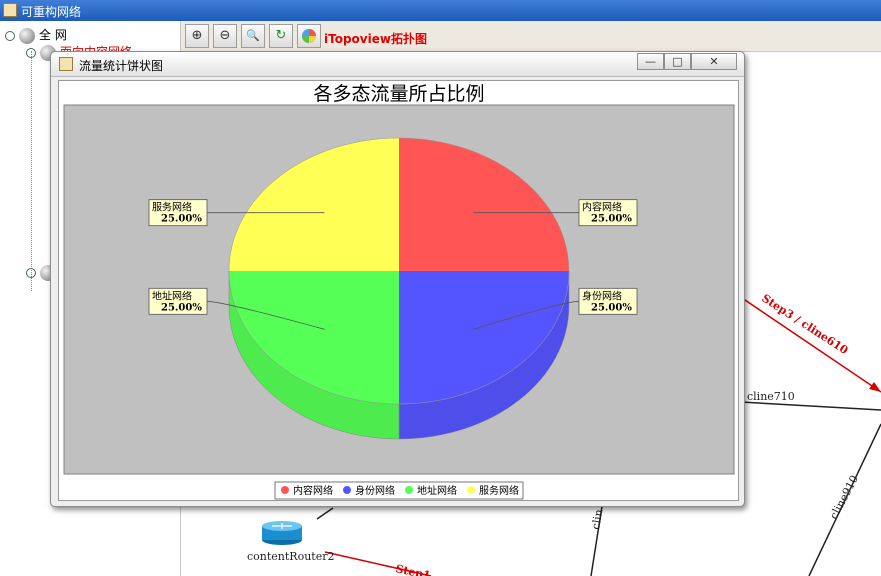 Image resolution: width=881 pixels, height=576 pixels. What do you see at coordinates (313, 490) in the screenshot?
I see `legend-label-1: 内容网络` at bounding box center [313, 490].